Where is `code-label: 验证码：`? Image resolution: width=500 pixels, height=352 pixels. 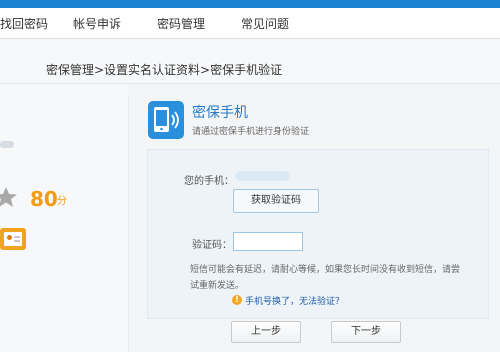 code-label: 验证码： is located at coordinates (212, 245).